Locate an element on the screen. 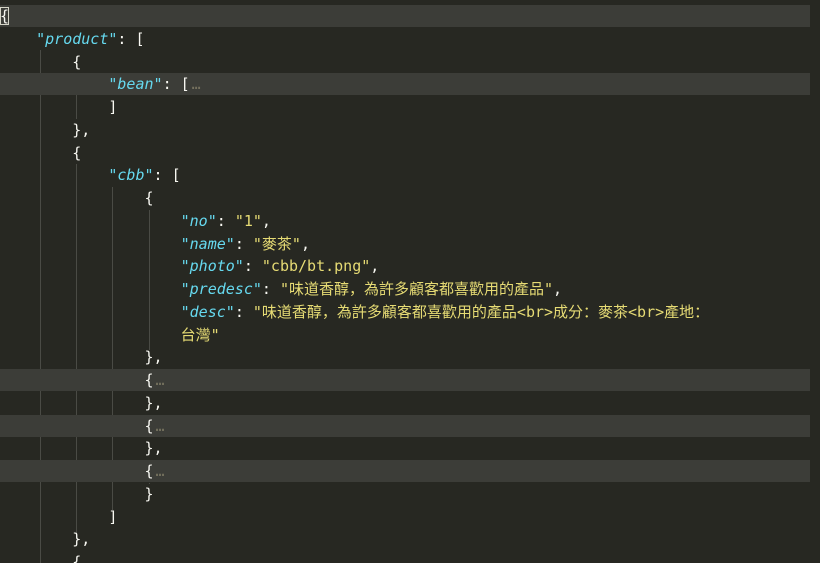 This screenshot has height=563, width=820. json-key: "desc" is located at coordinates (207, 311).